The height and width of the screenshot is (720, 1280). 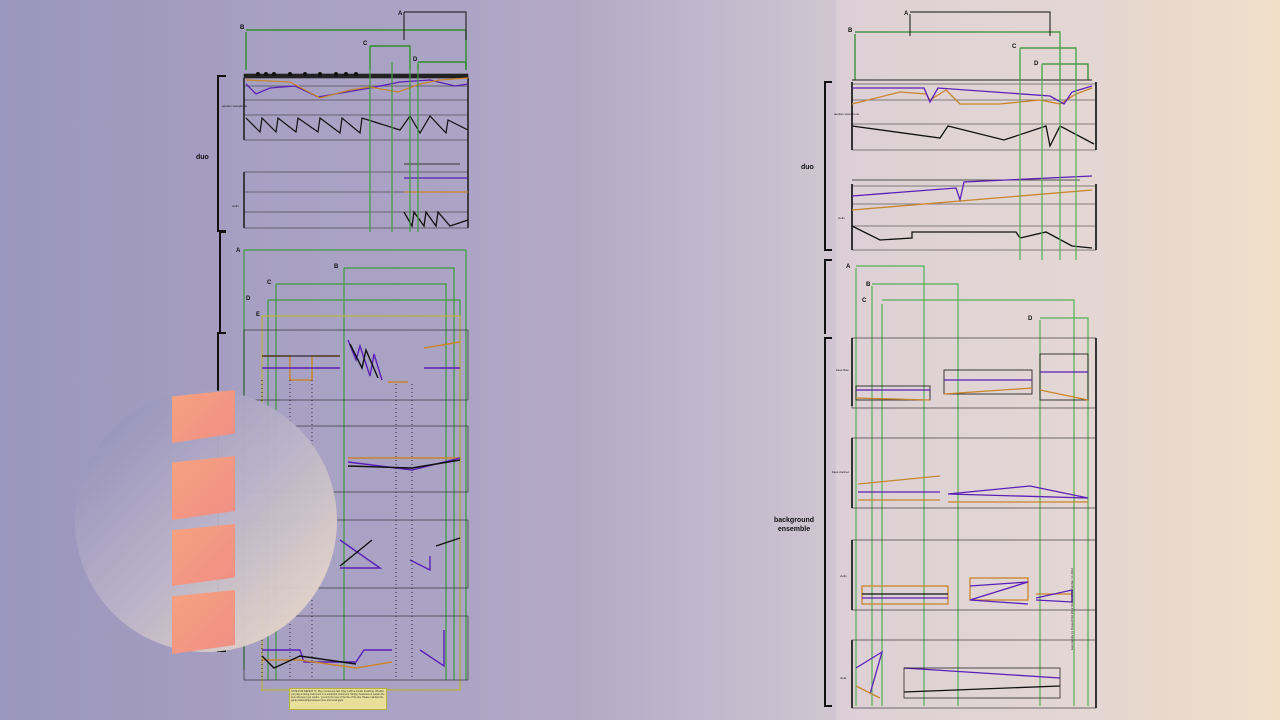 What do you see at coordinates (258, 315) in the screenshot?
I see `left-ens-marker-e: E` at bounding box center [258, 315].